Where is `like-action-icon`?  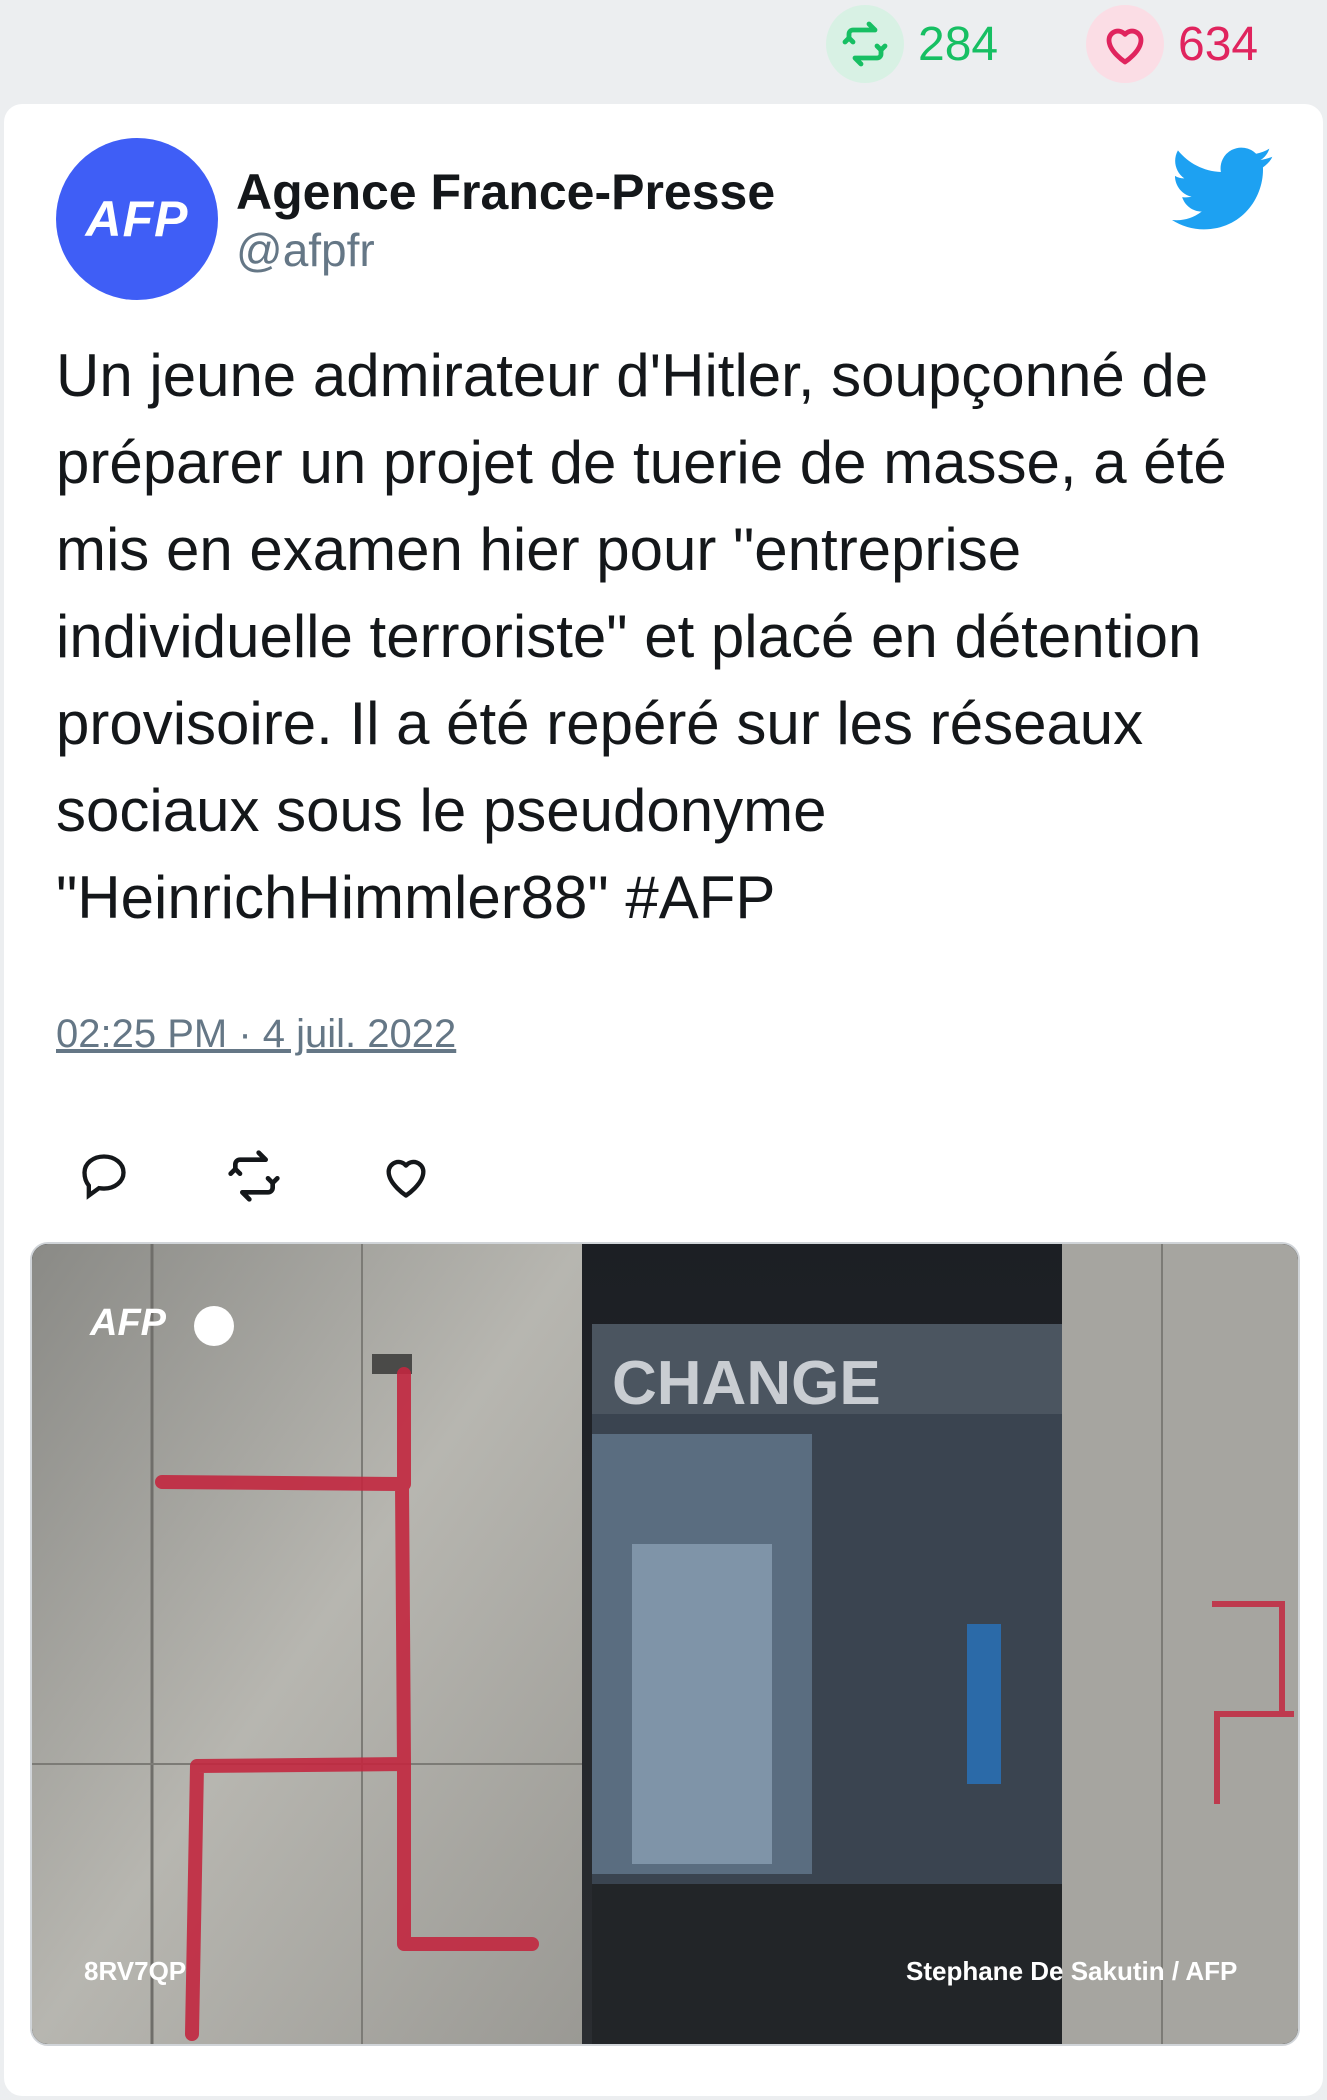 like-action-icon is located at coordinates (406, 1176).